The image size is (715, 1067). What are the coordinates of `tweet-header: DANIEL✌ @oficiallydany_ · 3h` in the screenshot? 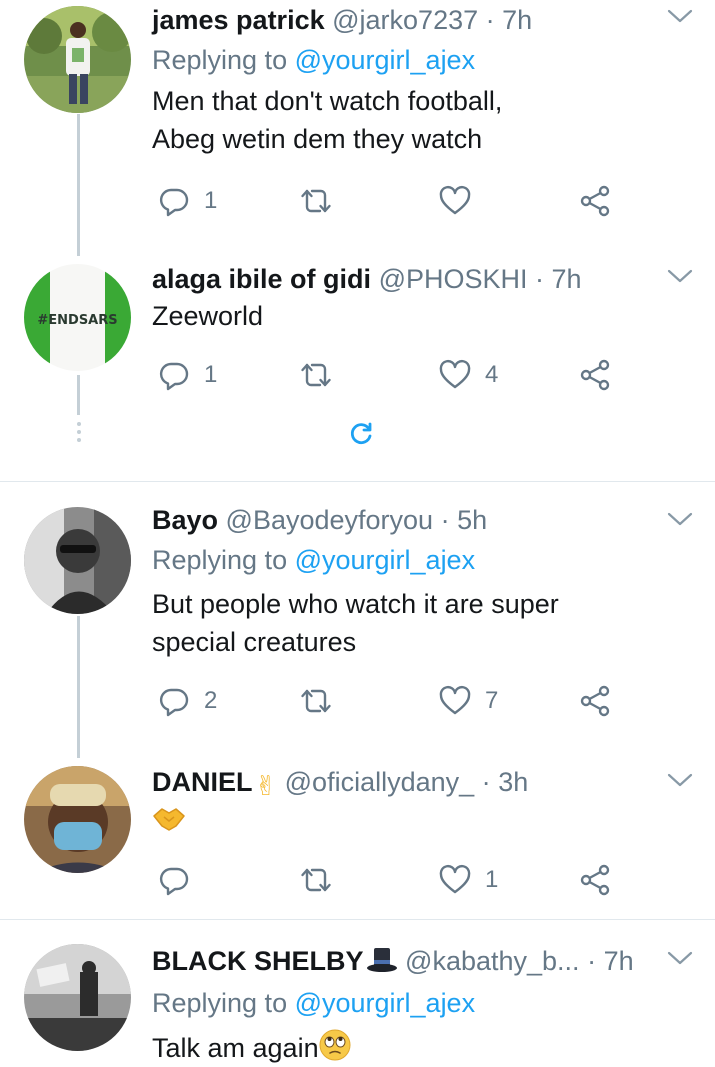 It's located at (340, 784).